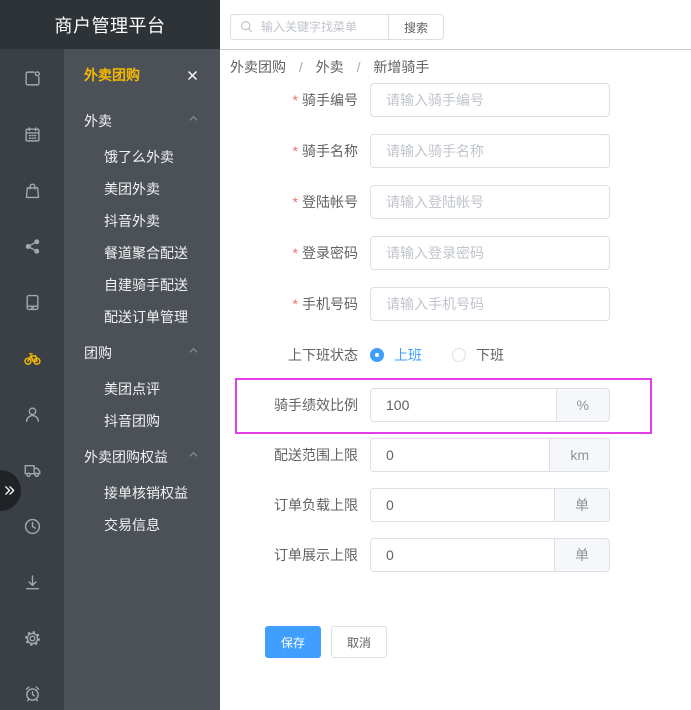 Image resolution: width=691 pixels, height=710 pixels. I want to click on order-display-group: 单, so click(490, 555).